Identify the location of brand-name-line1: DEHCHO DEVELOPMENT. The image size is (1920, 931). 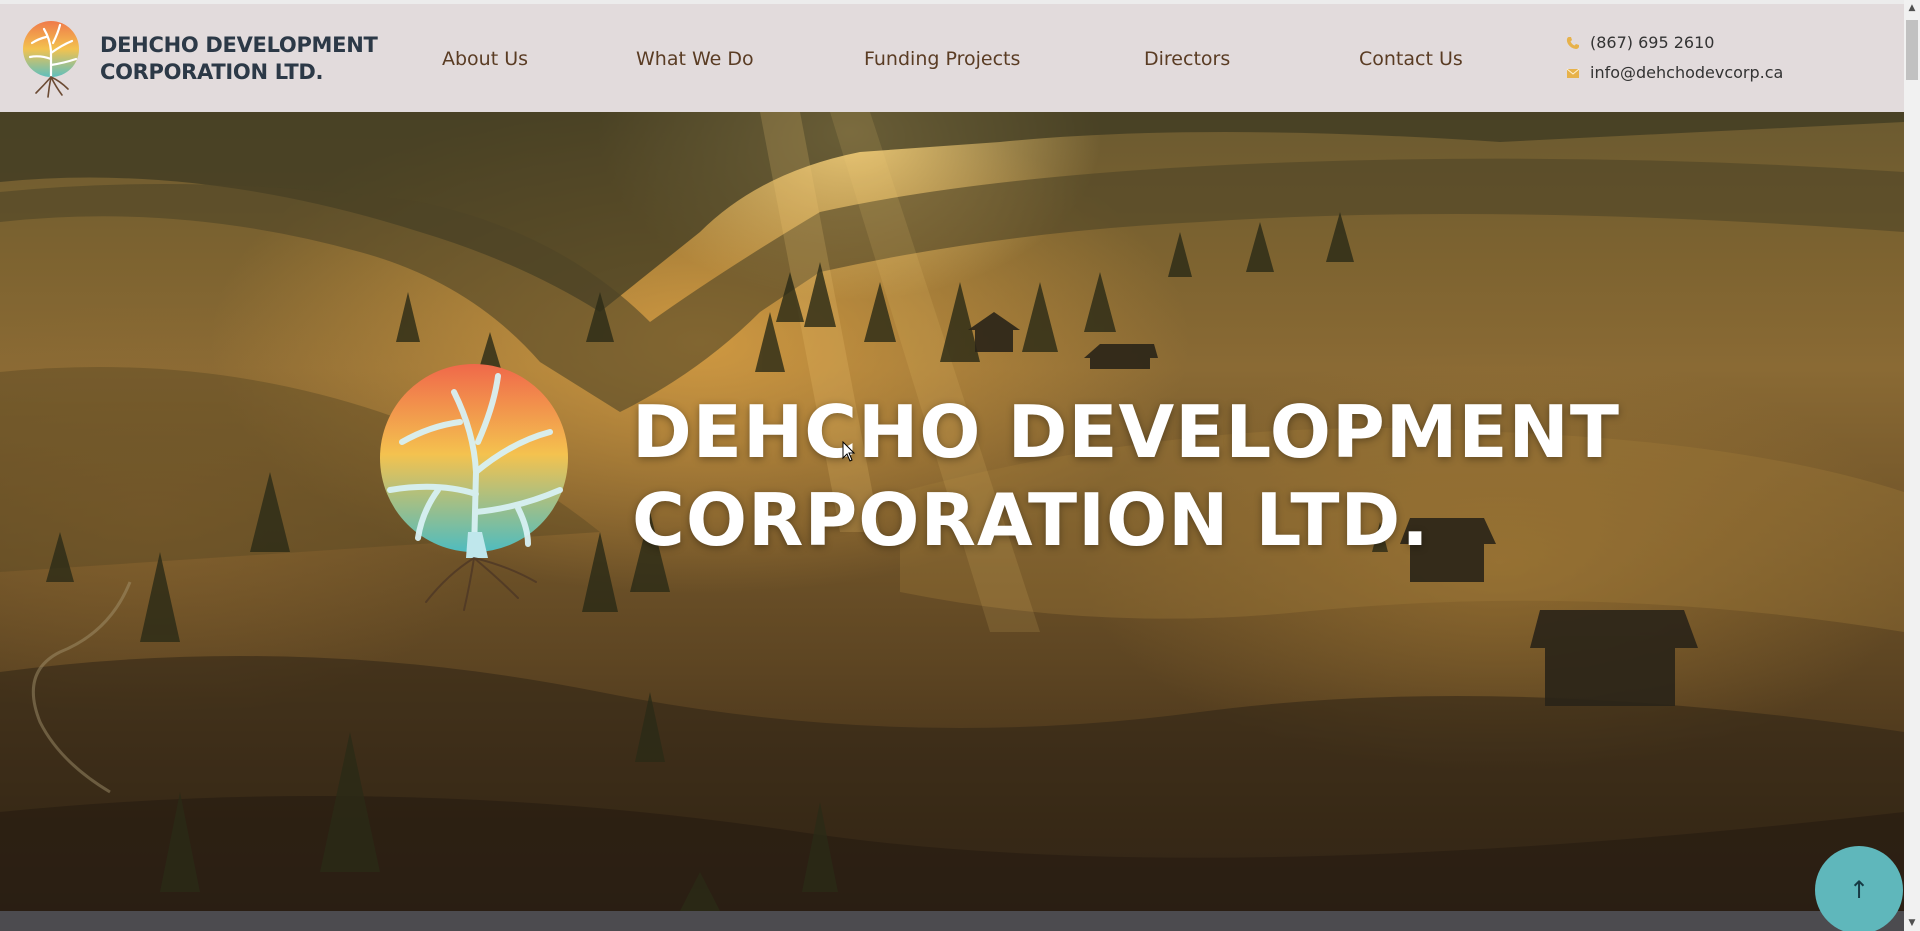
(239, 45).